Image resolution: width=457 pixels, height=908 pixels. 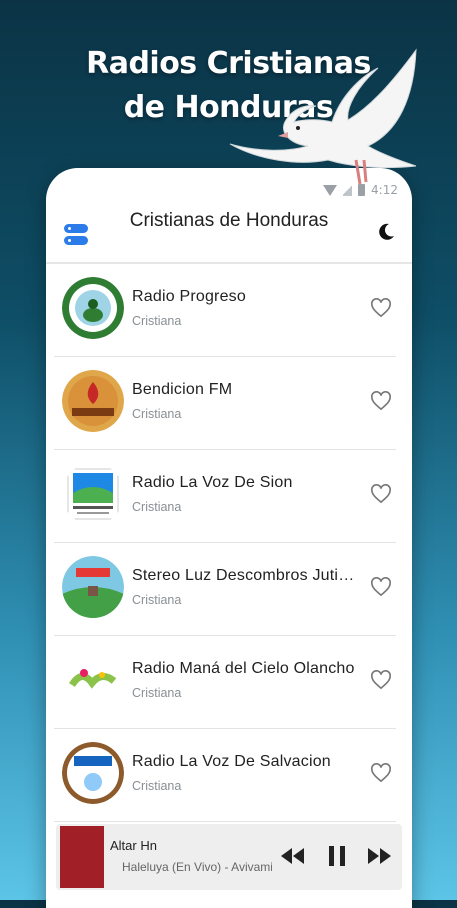 What do you see at coordinates (337, 856) in the screenshot?
I see `pause-icon` at bounding box center [337, 856].